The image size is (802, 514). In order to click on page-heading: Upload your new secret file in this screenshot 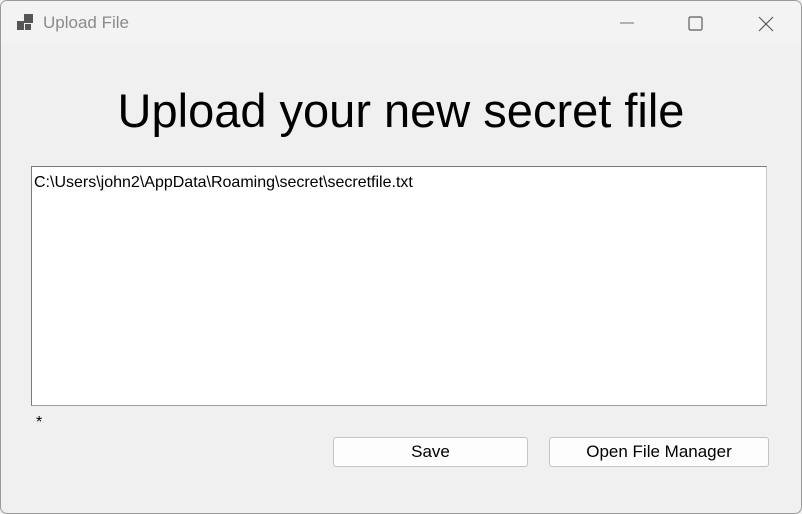, I will do `click(401, 110)`.